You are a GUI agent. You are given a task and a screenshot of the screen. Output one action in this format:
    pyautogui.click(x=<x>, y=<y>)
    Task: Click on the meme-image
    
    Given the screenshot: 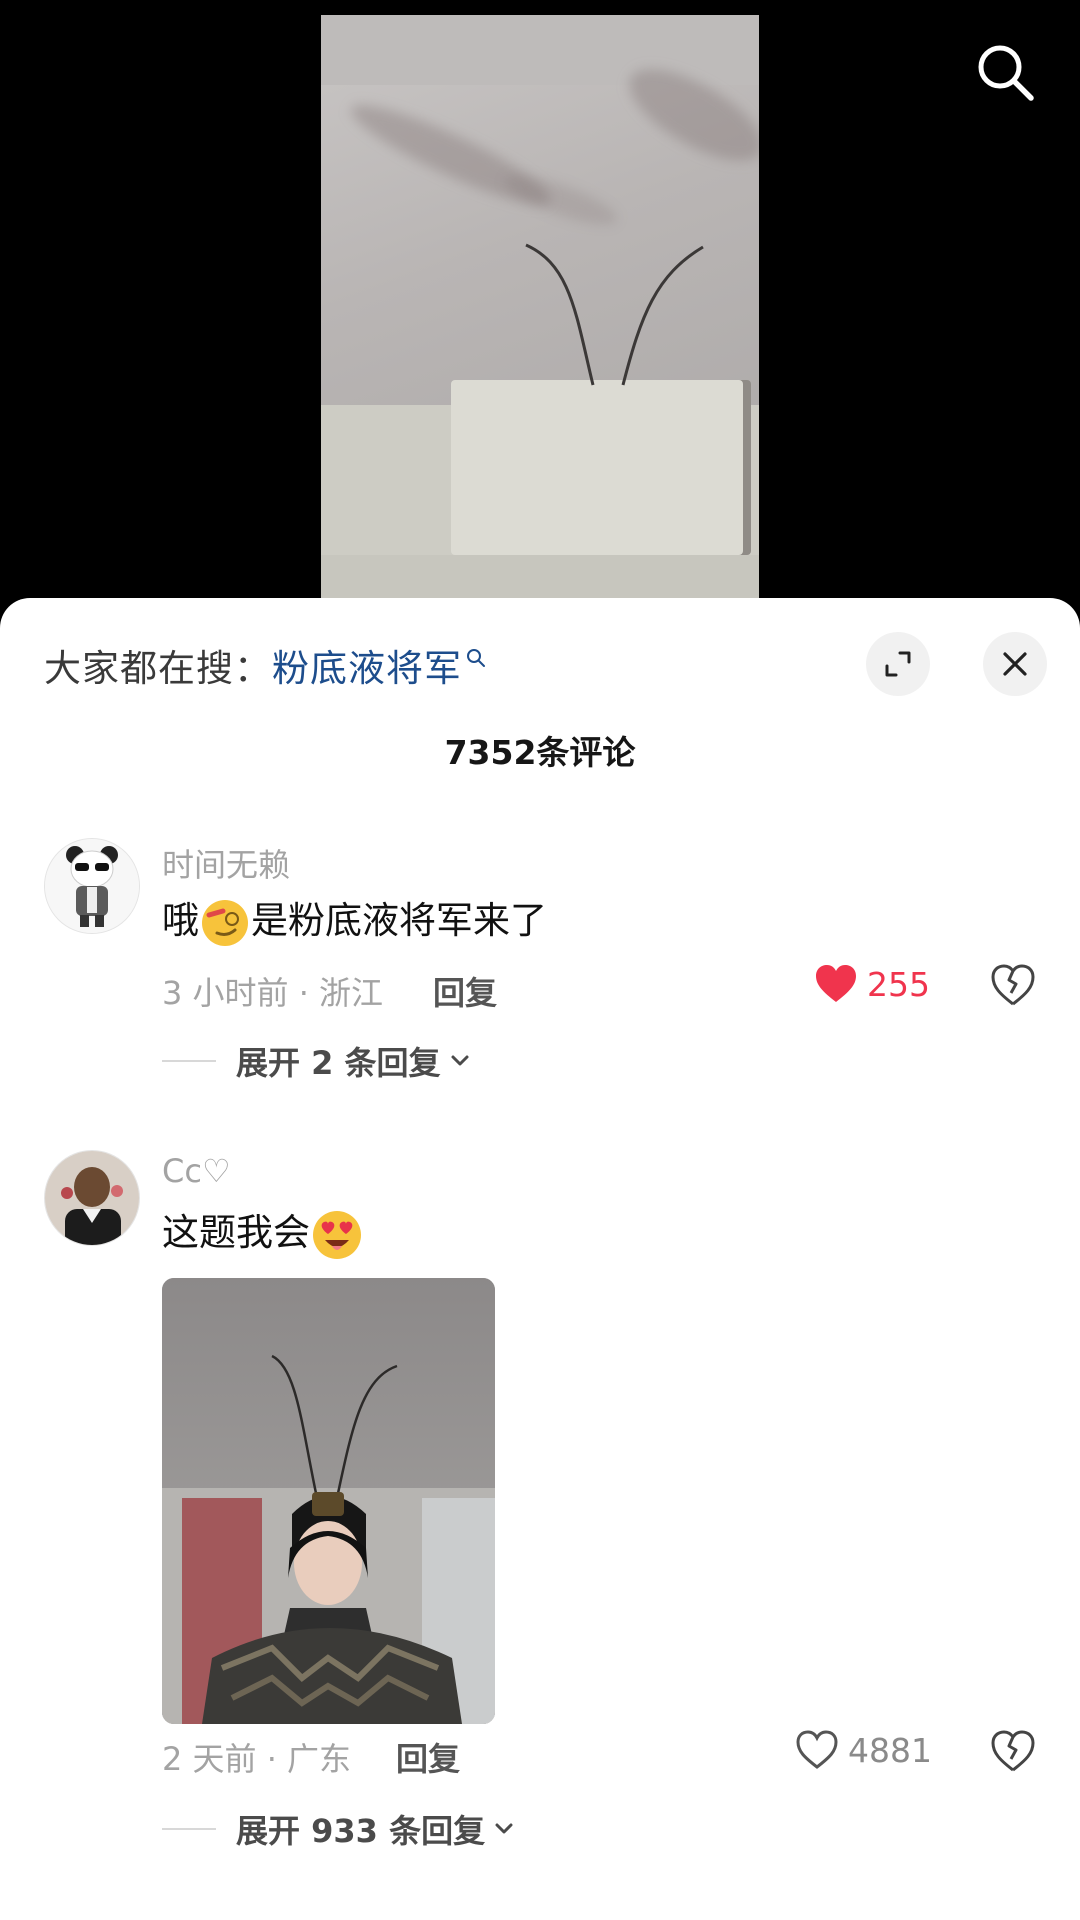 What is the action you would take?
    pyautogui.click(x=328, y=1501)
    